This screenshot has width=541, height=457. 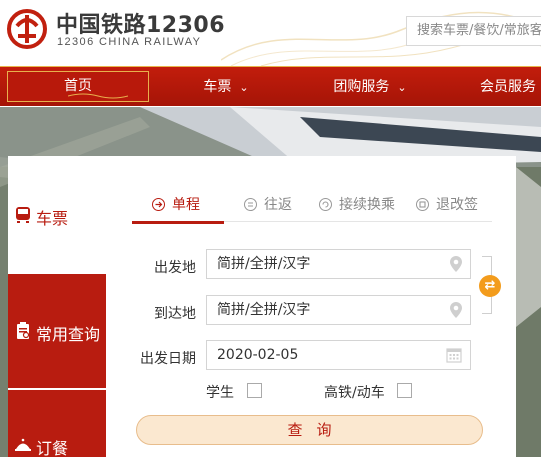 What do you see at coordinates (250, 204) in the screenshot?
I see `equals-circle-icon` at bounding box center [250, 204].